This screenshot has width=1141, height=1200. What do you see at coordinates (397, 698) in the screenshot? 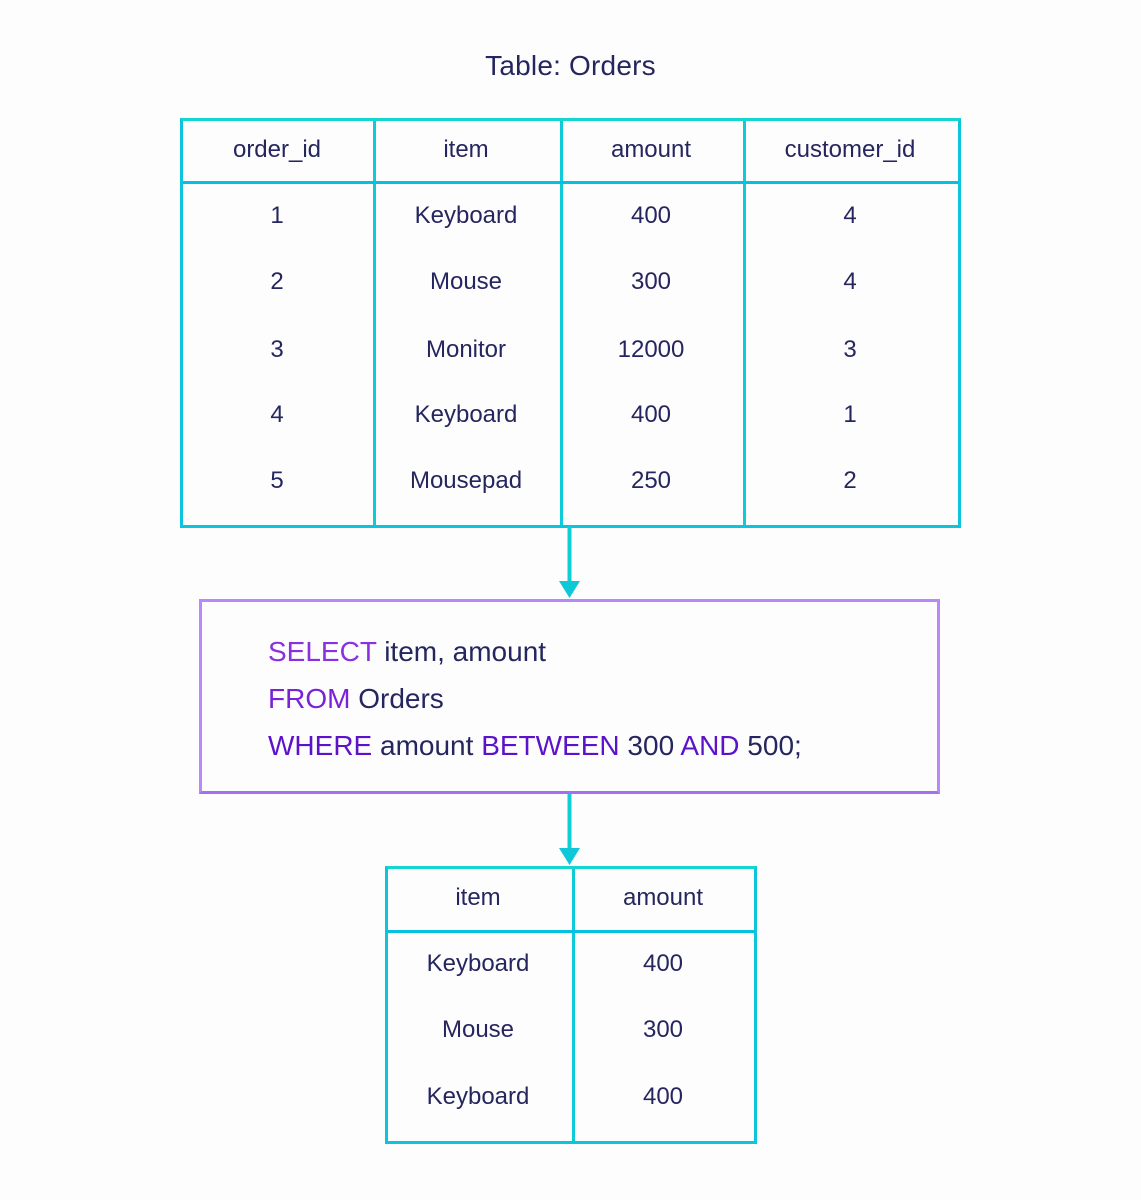
I see `sql-text: Orders` at bounding box center [397, 698].